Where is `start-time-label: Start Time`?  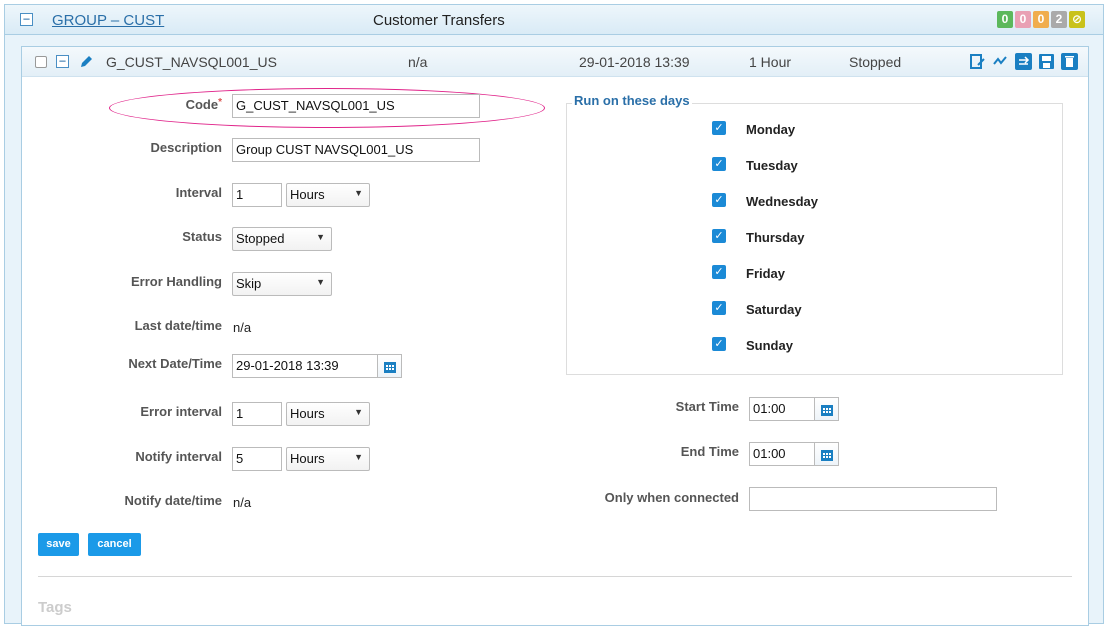
start-time-label: Start Time is located at coordinates (707, 406).